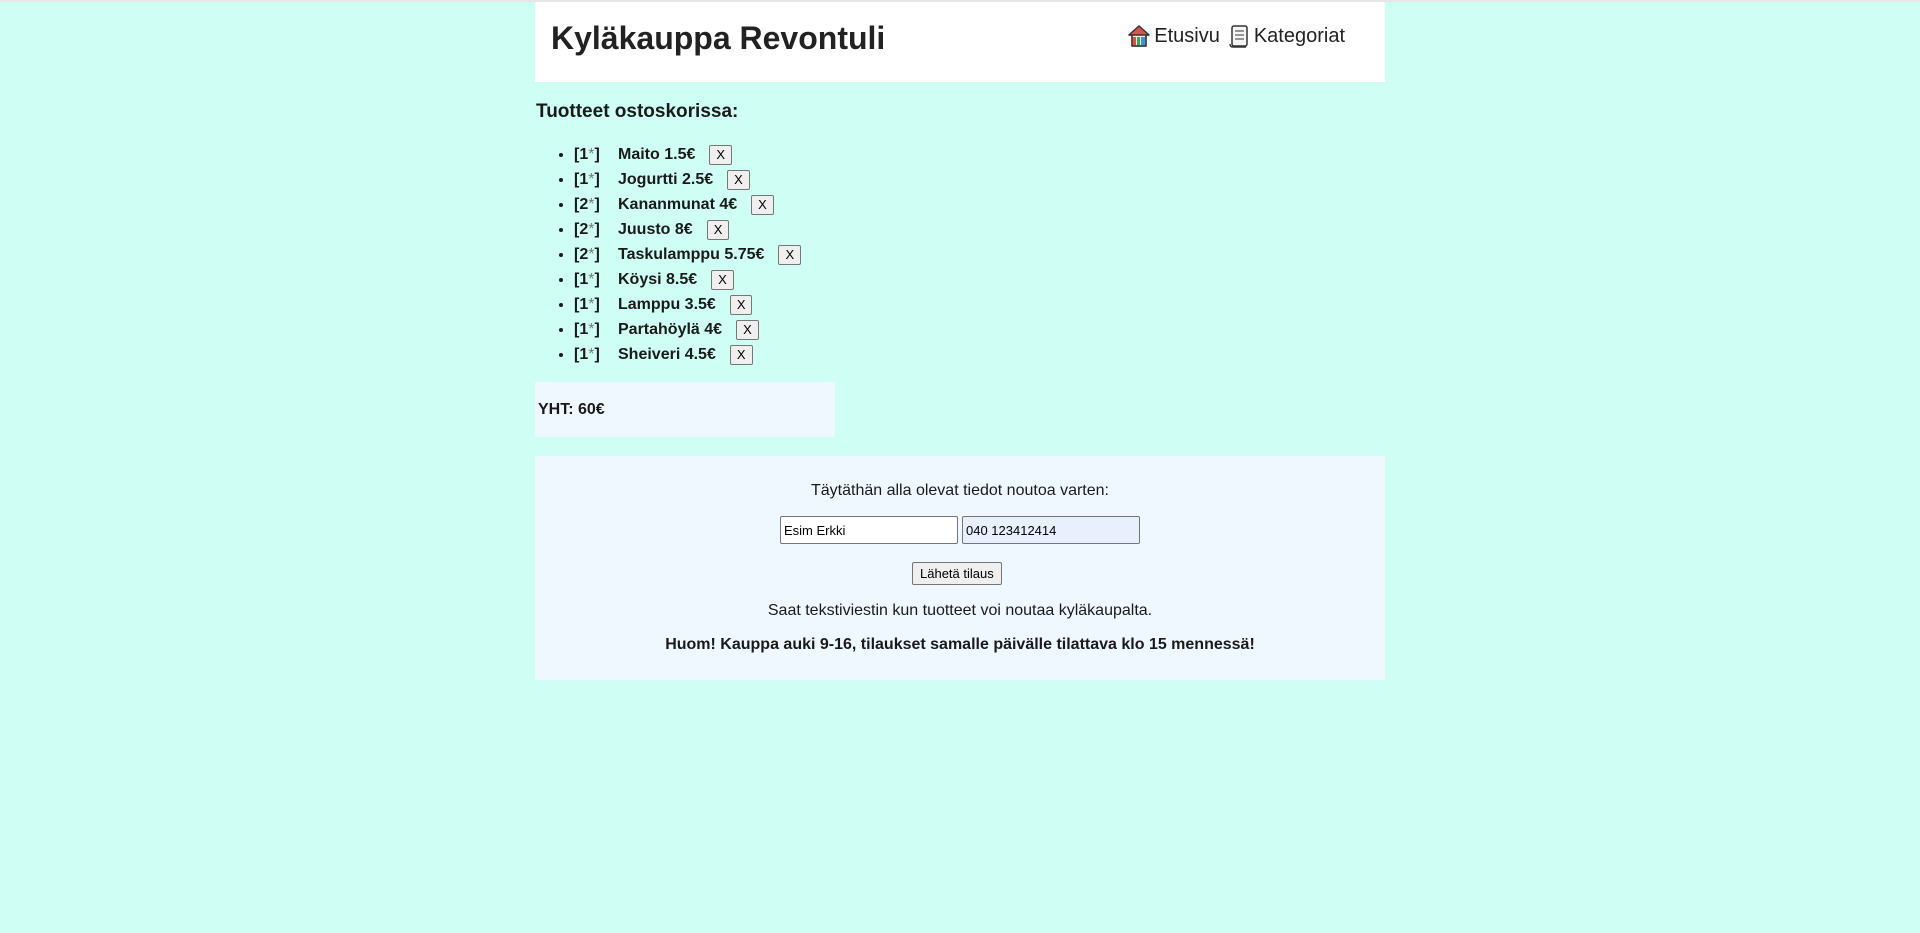 Image resolution: width=1920 pixels, height=933 pixels. I want to click on cart-item-label: Sheiveri 4.5€, so click(667, 354).